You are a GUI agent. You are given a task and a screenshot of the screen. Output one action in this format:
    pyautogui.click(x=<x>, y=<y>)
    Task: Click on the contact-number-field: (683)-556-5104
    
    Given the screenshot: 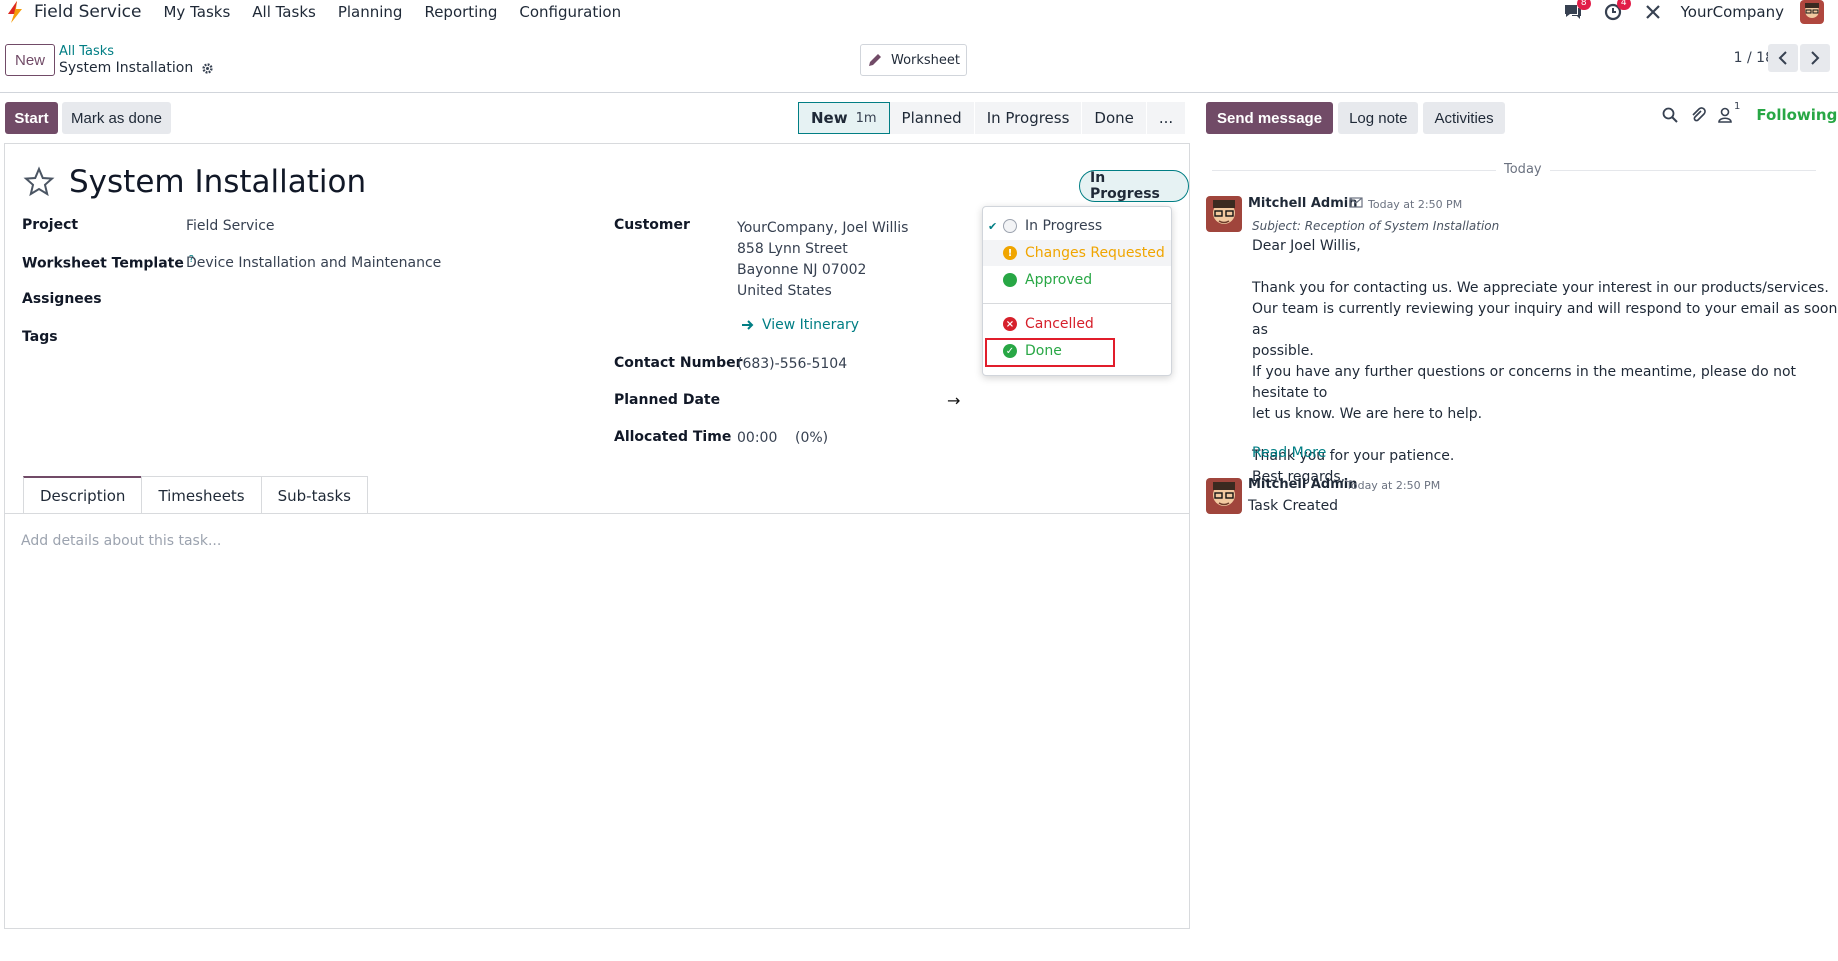 What is the action you would take?
    pyautogui.click(x=792, y=364)
    